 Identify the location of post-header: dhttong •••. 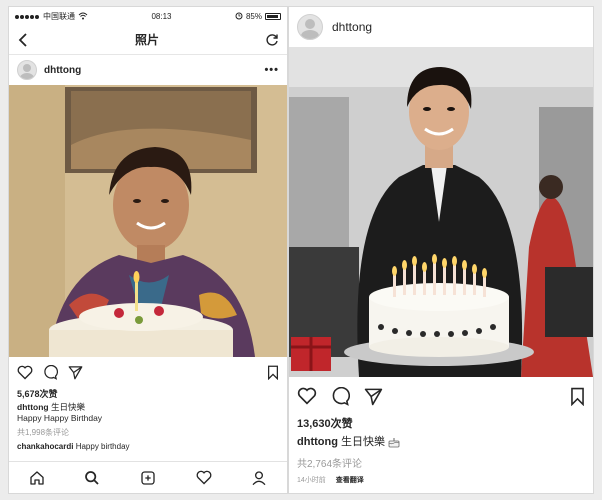
(148, 70).